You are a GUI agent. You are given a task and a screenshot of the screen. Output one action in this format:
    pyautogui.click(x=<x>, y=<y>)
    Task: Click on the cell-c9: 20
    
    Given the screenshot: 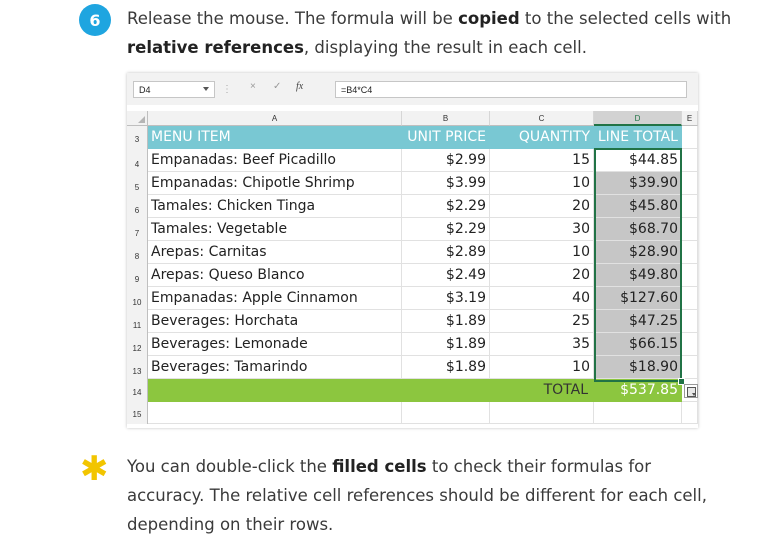 What is the action you would take?
    pyautogui.click(x=542, y=275)
    